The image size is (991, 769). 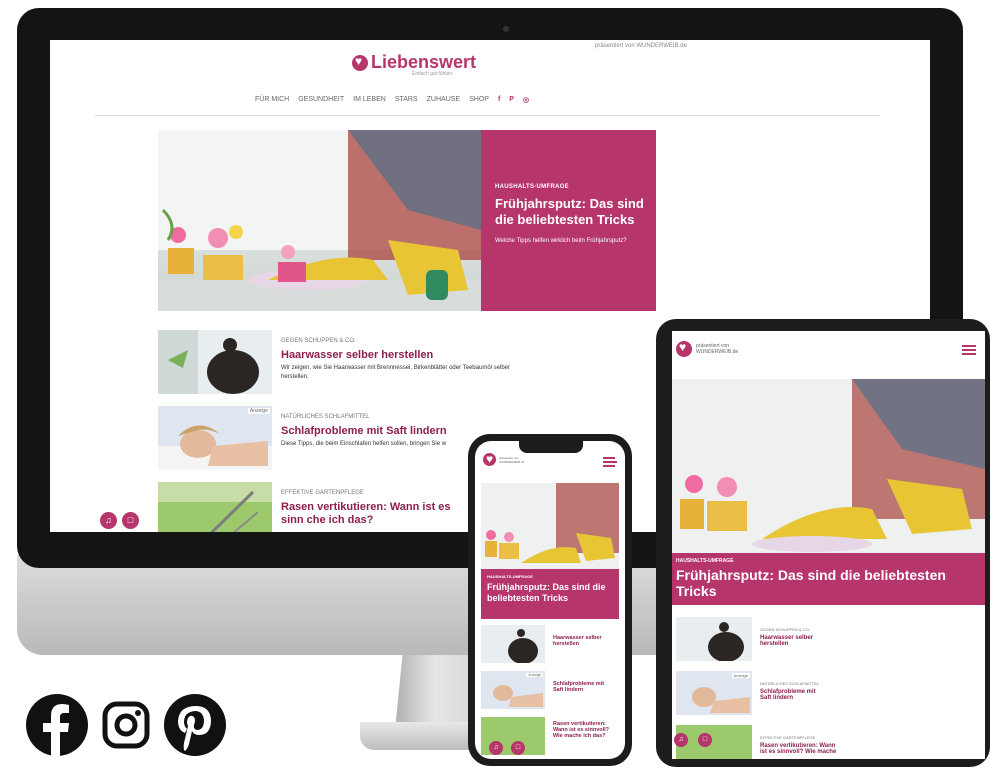 I want to click on nav-item-im-leben: IM LEBEN, so click(x=369, y=100).